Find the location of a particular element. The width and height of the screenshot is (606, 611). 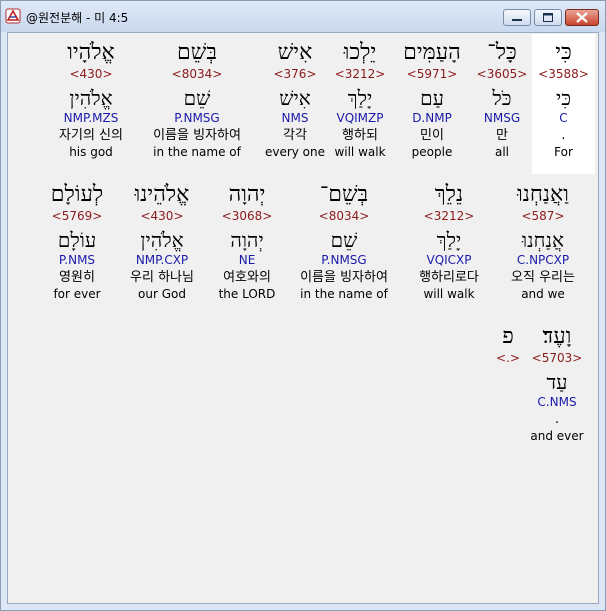

strong-number: <.> is located at coordinates (508, 358).